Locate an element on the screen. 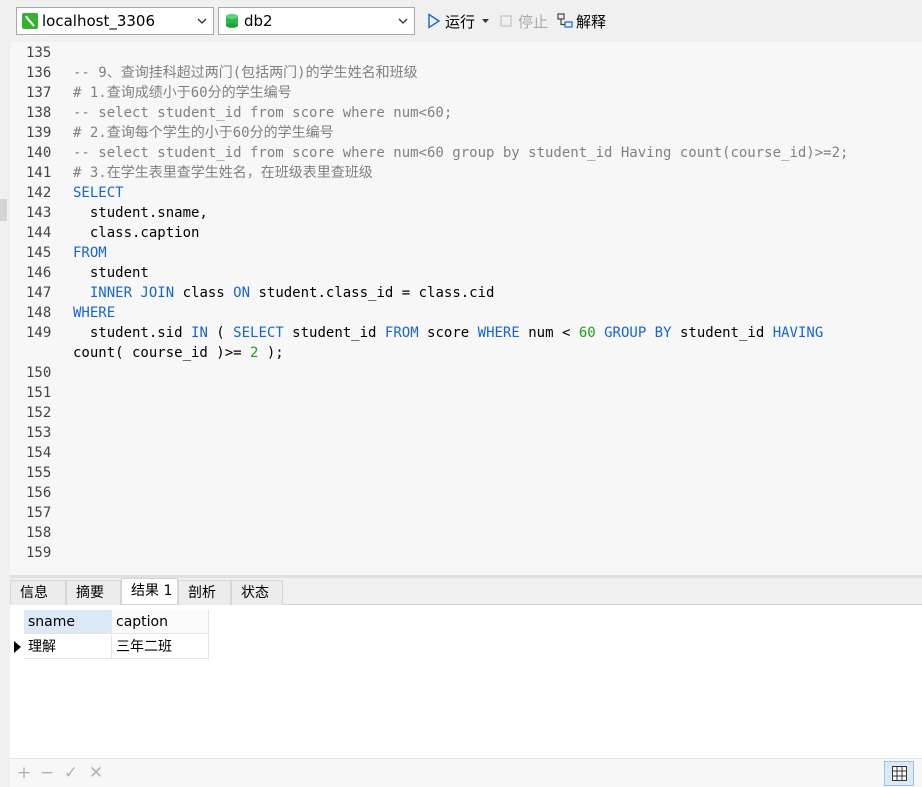 The width and height of the screenshot is (922, 787). result-tabs: 信息 摘要 结果 1 剖析 状态 is located at coordinates (466, 591).